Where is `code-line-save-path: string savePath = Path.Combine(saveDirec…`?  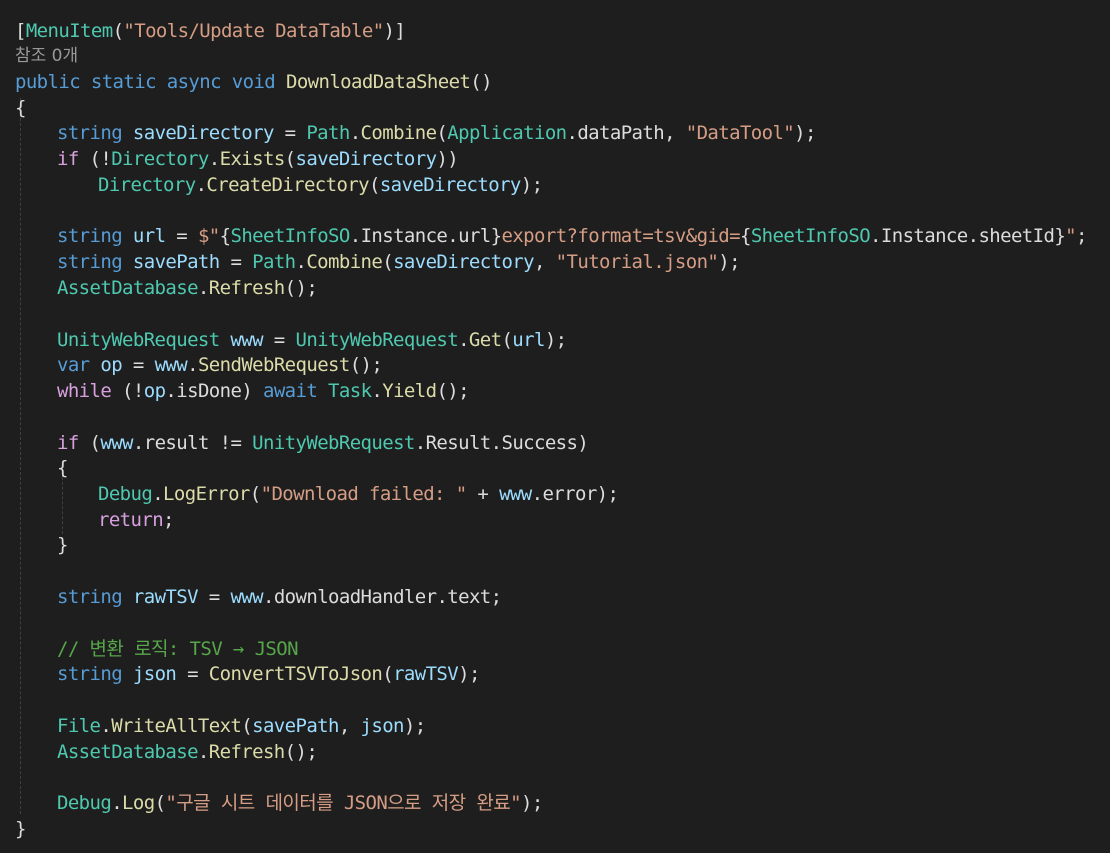
code-line-save-path: string savePath = Path.Combine(saveDirec… is located at coordinates (399, 262).